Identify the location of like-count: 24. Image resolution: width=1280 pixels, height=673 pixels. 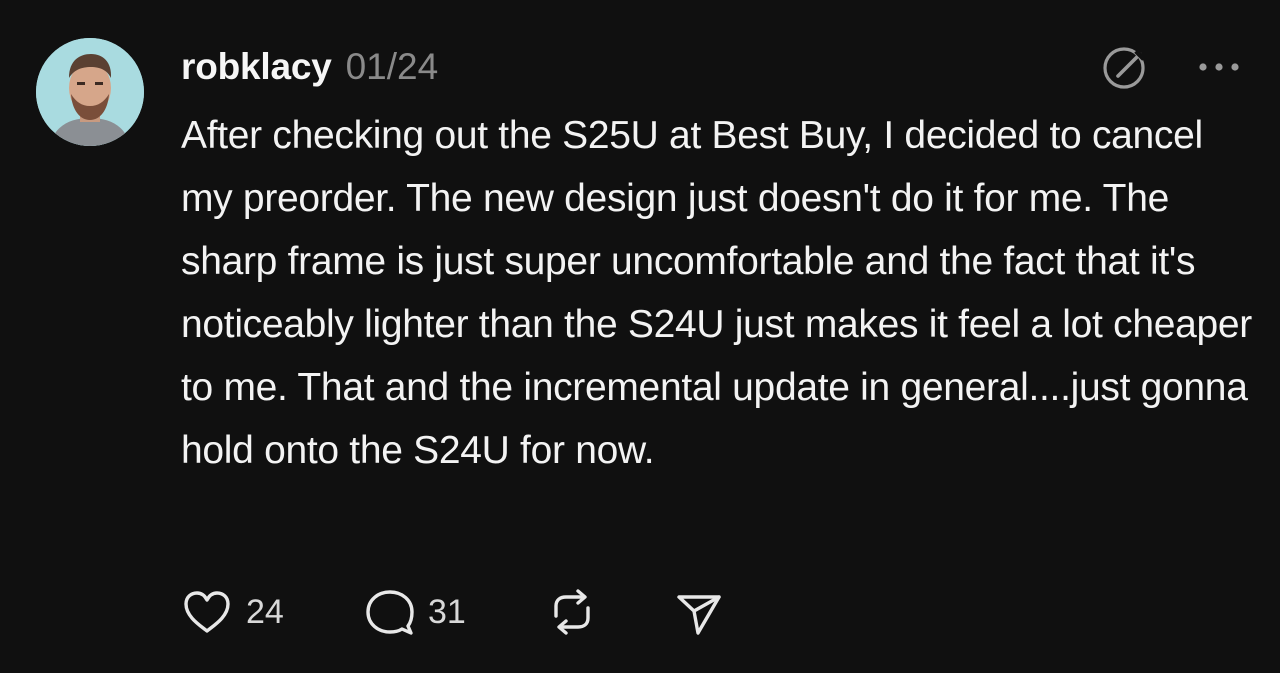
(265, 611).